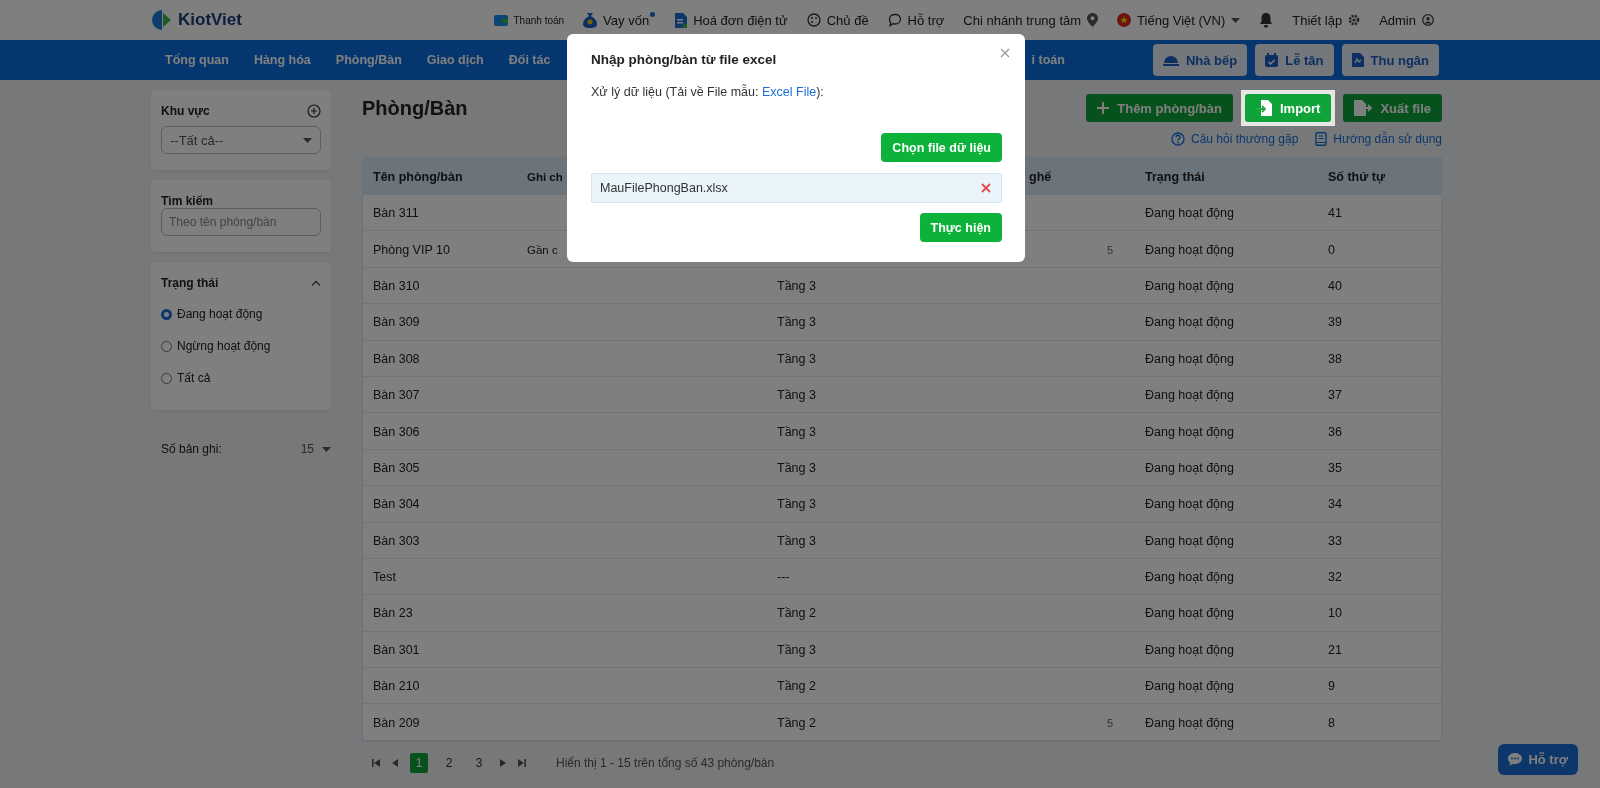  I want to click on file-import-icon, so click(1263, 108).